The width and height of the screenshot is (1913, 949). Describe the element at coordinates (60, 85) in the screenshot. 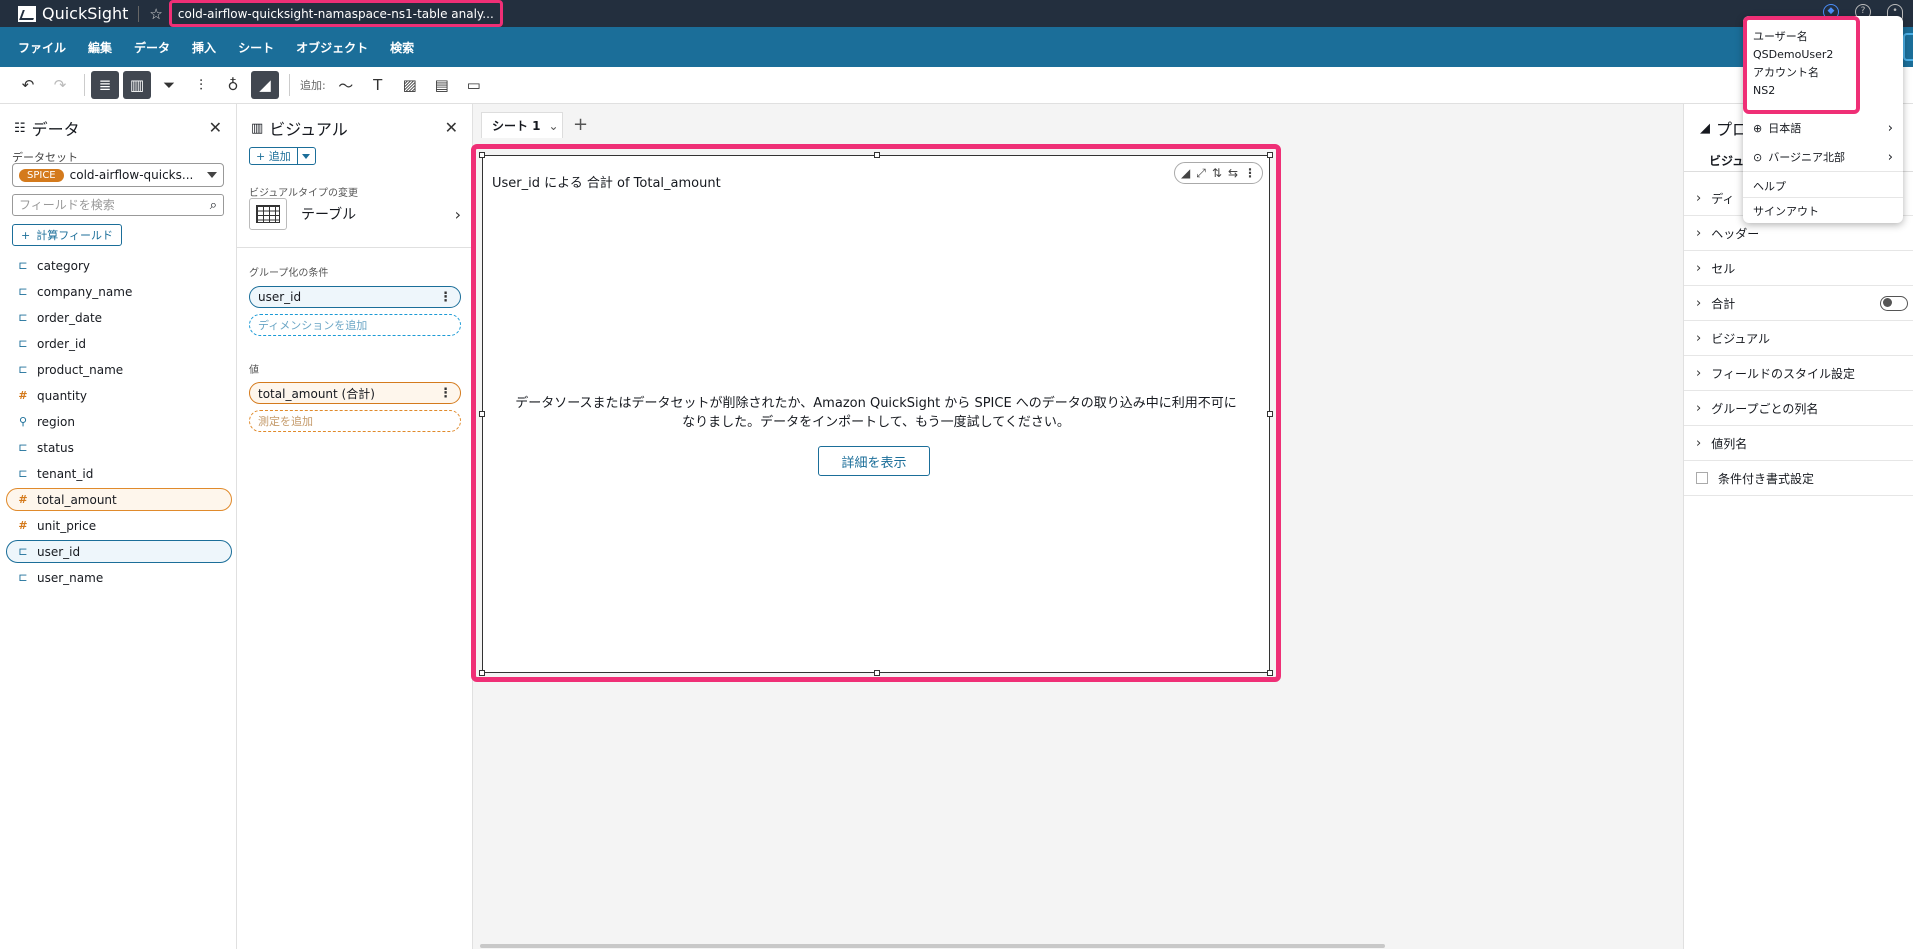

I see `redo-icon: ↷` at that location.